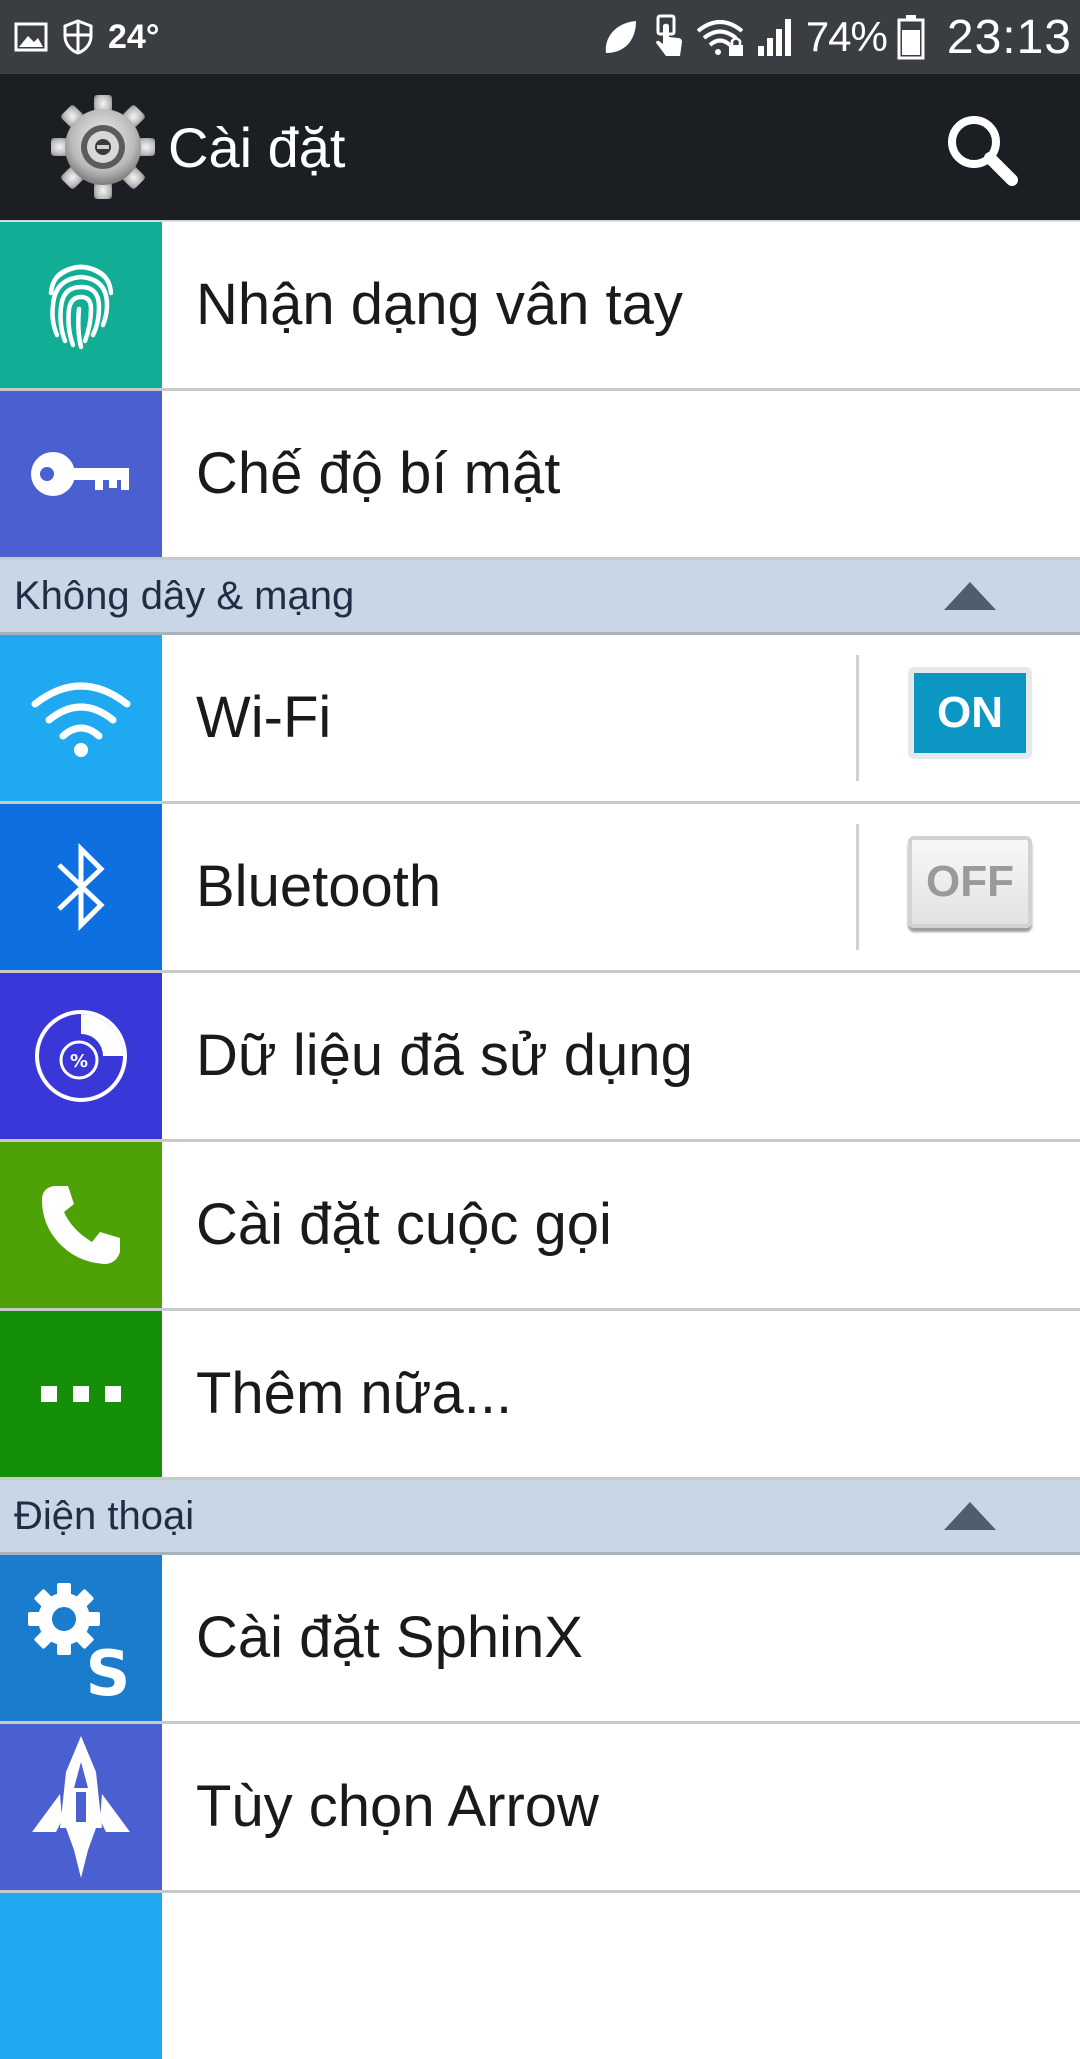 This screenshot has height=2059, width=1080. Describe the element at coordinates (108, 1670) in the screenshot. I see `svg-text: S` at that location.